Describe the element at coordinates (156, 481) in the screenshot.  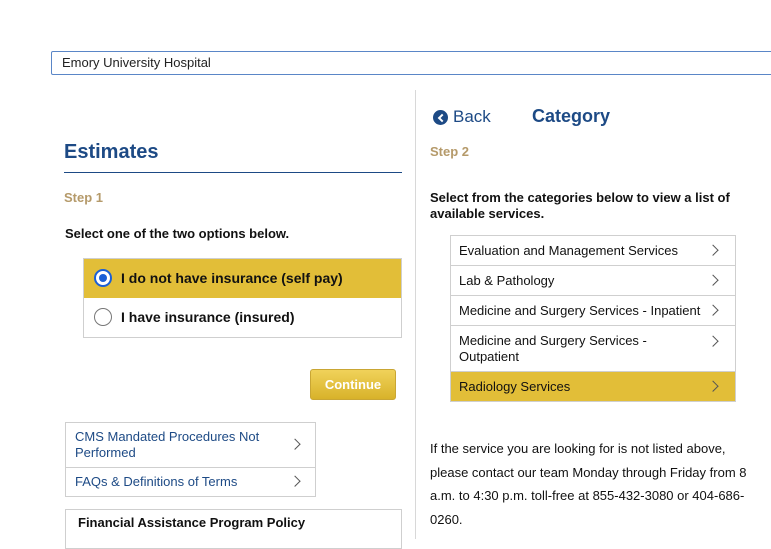
I see `link-label: FAQs & Definitions of Terms` at that location.